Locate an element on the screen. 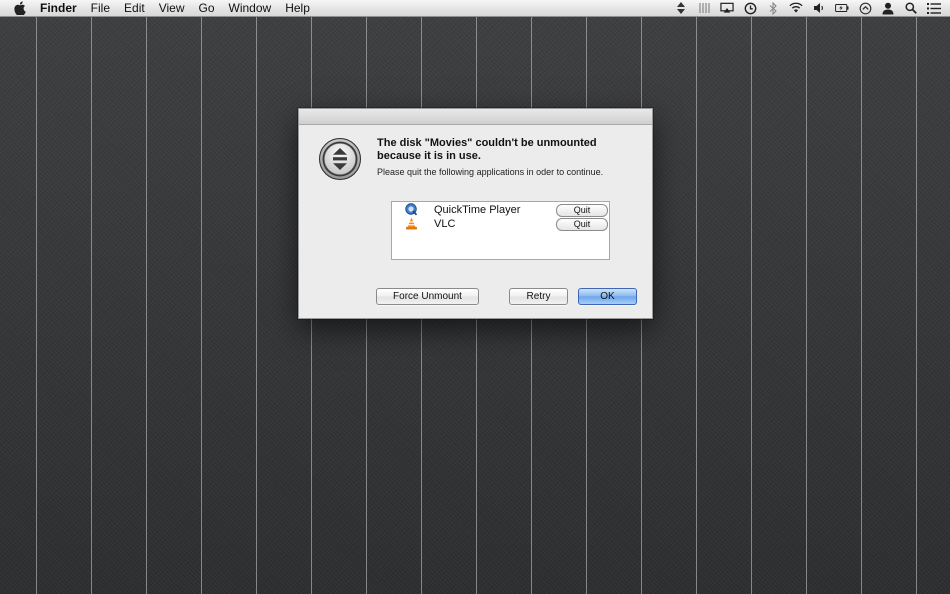 The height and width of the screenshot is (594, 950). retry-button: Retry is located at coordinates (538, 296).